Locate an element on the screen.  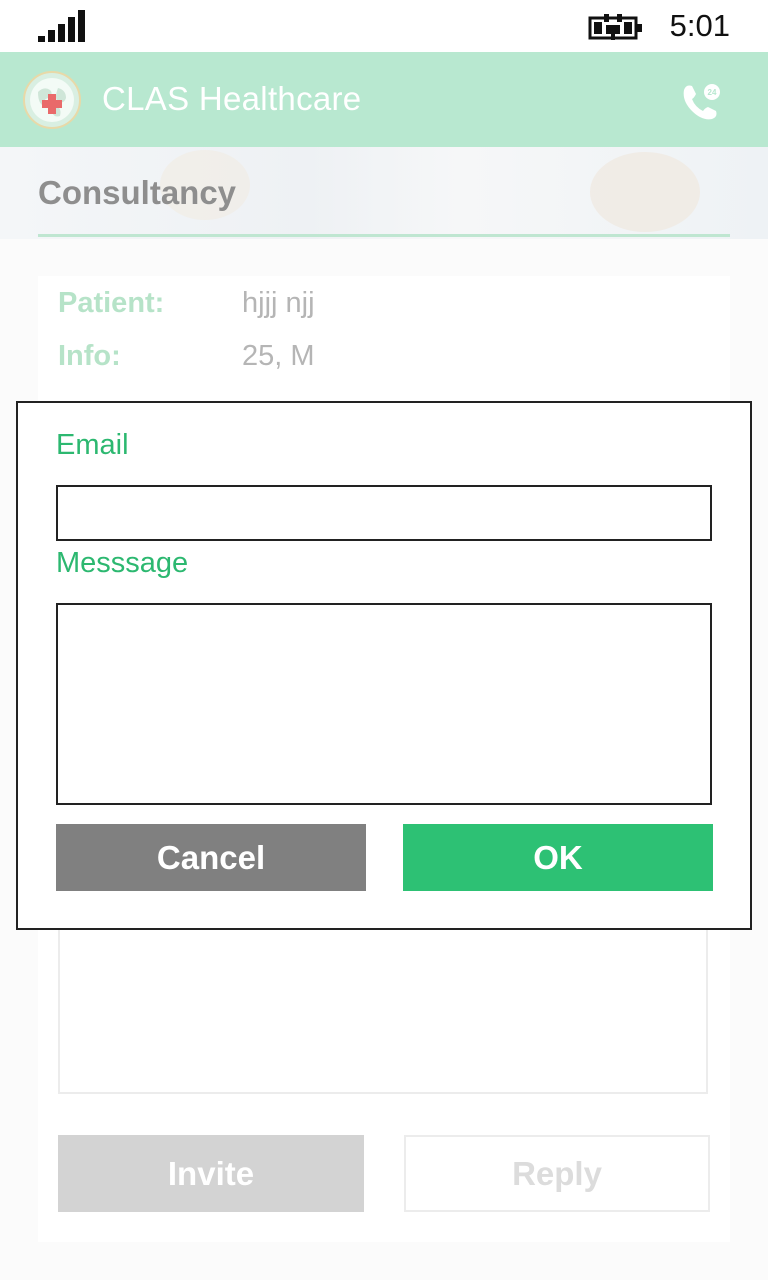
patient-label: Patient: is located at coordinates (111, 303).